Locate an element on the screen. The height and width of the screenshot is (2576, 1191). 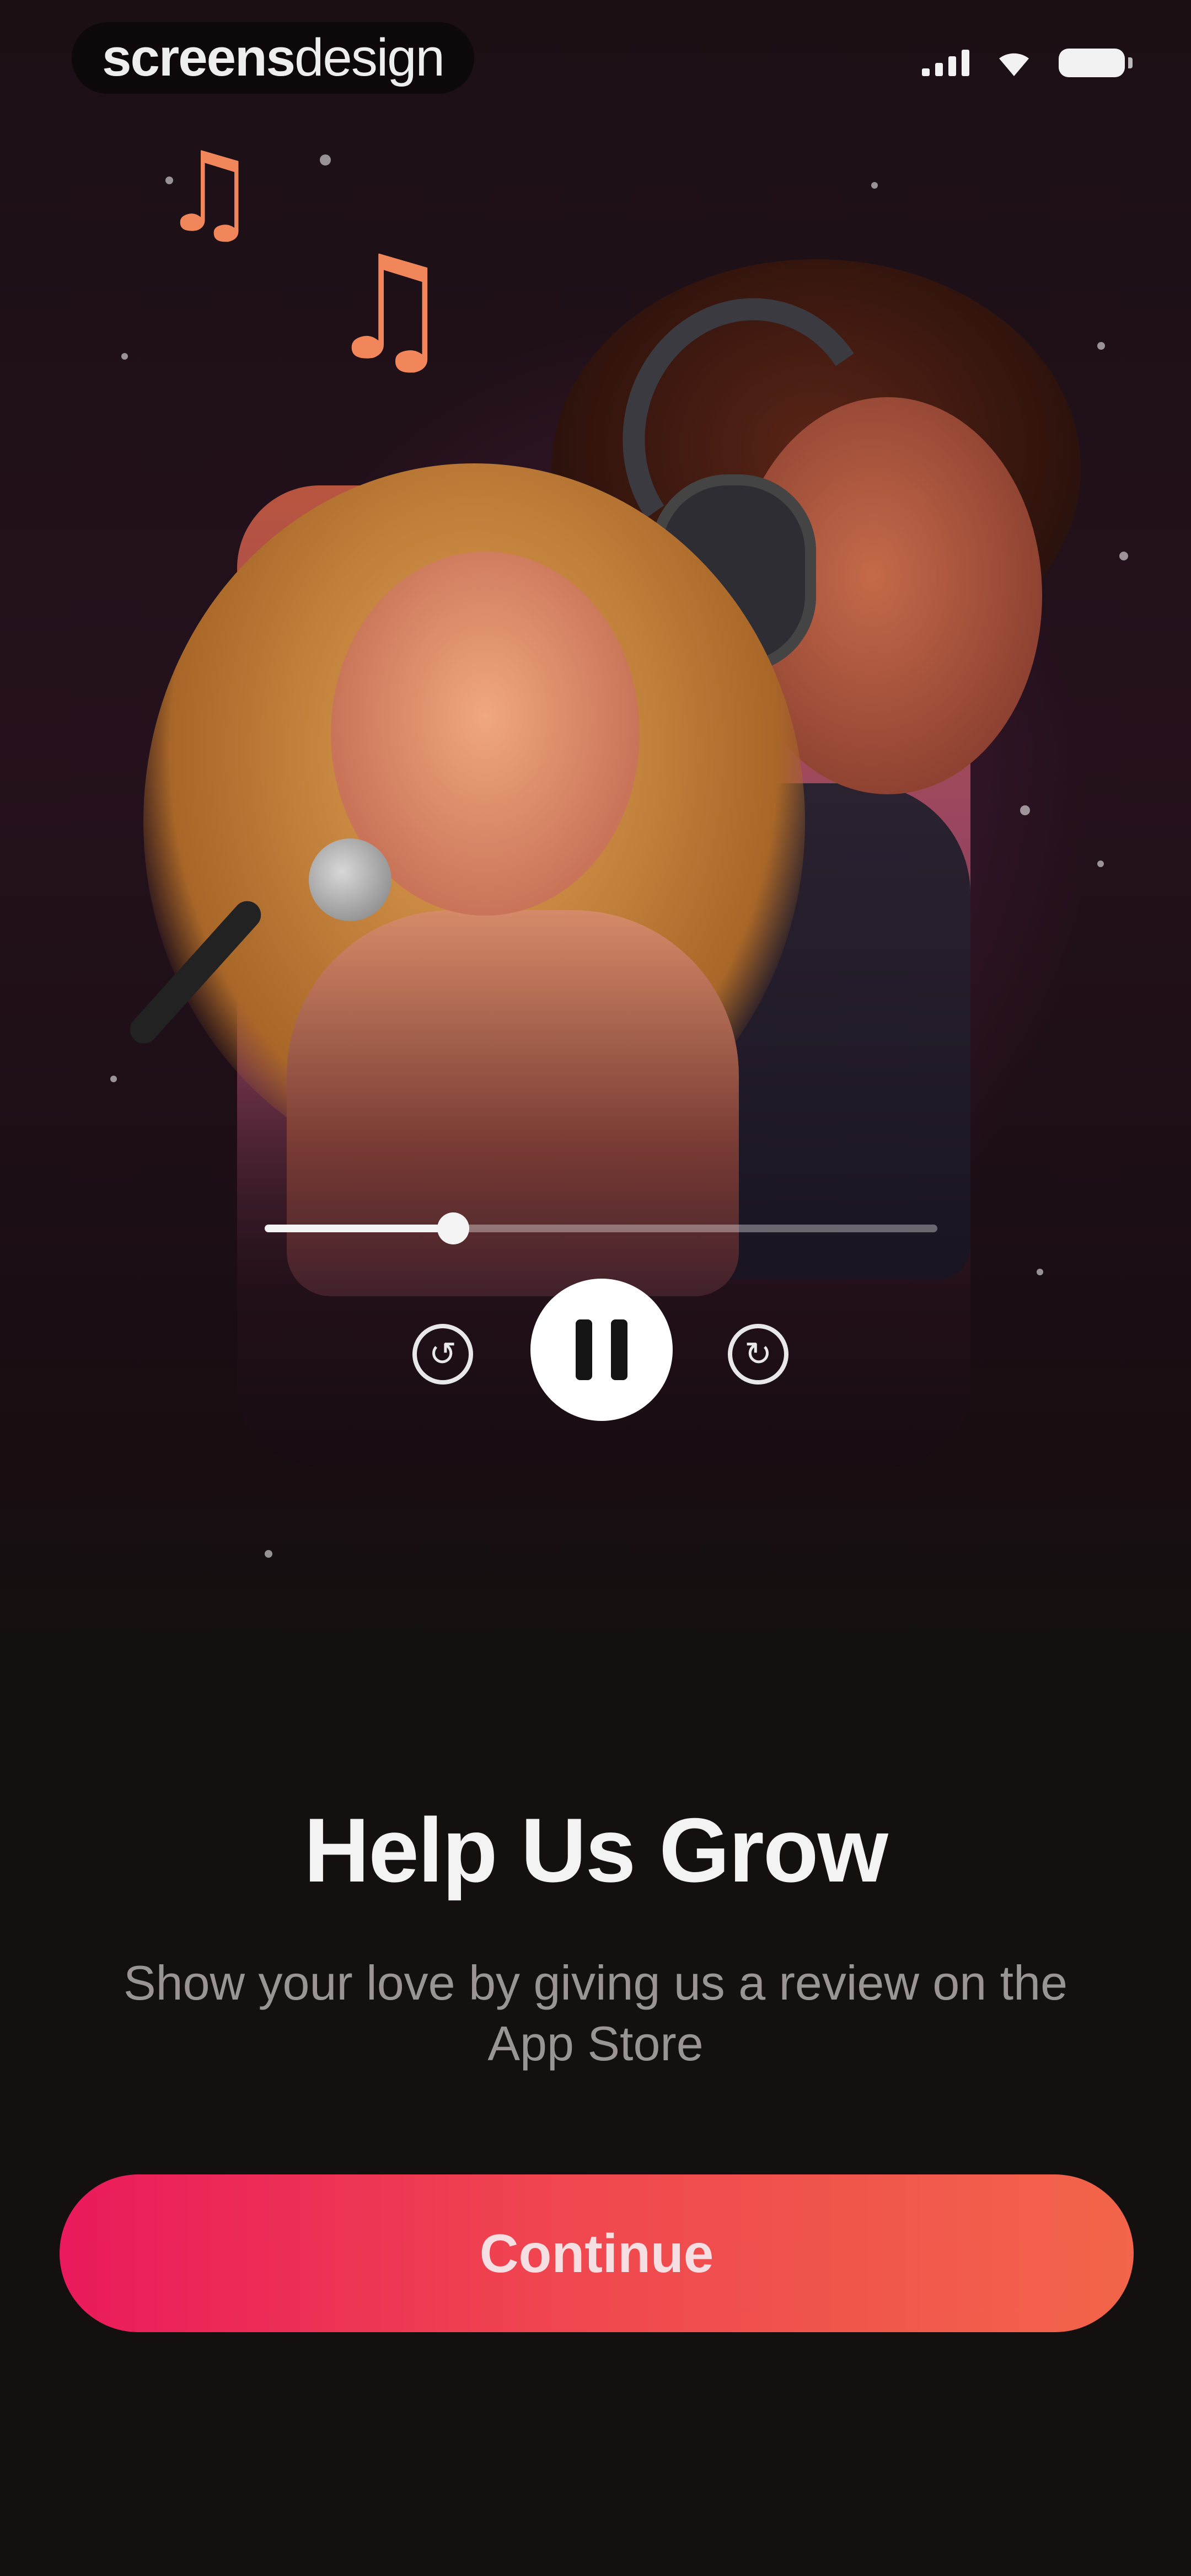
status-bar is located at coordinates (1027, 63).